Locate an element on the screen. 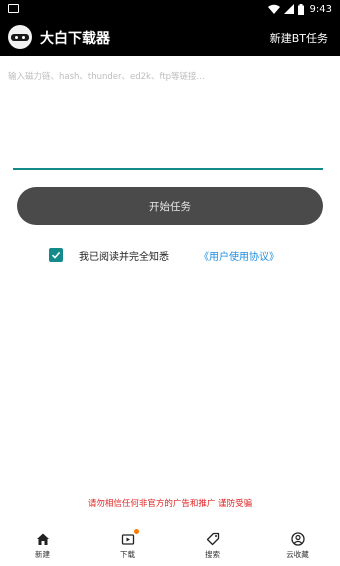 The width and height of the screenshot is (340, 566). nav-label-search: 搜索 is located at coordinates (212, 554).